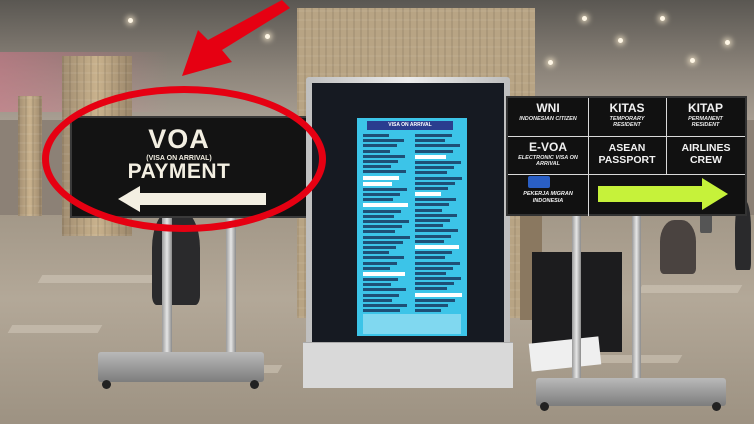 The image size is (754, 424). Describe the element at coordinates (627, 122) in the screenshot. I see `lane-kitas-subtitle: TEMPORARY RESIDENT` at that location.